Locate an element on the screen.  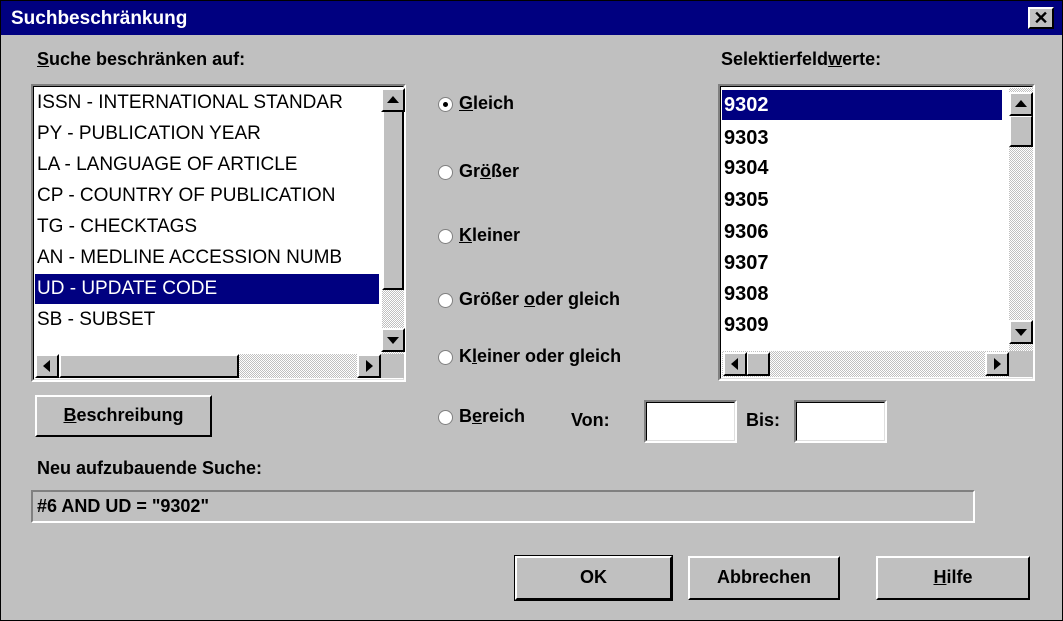
value-item: 9305 is located at coordinates (862, 200).